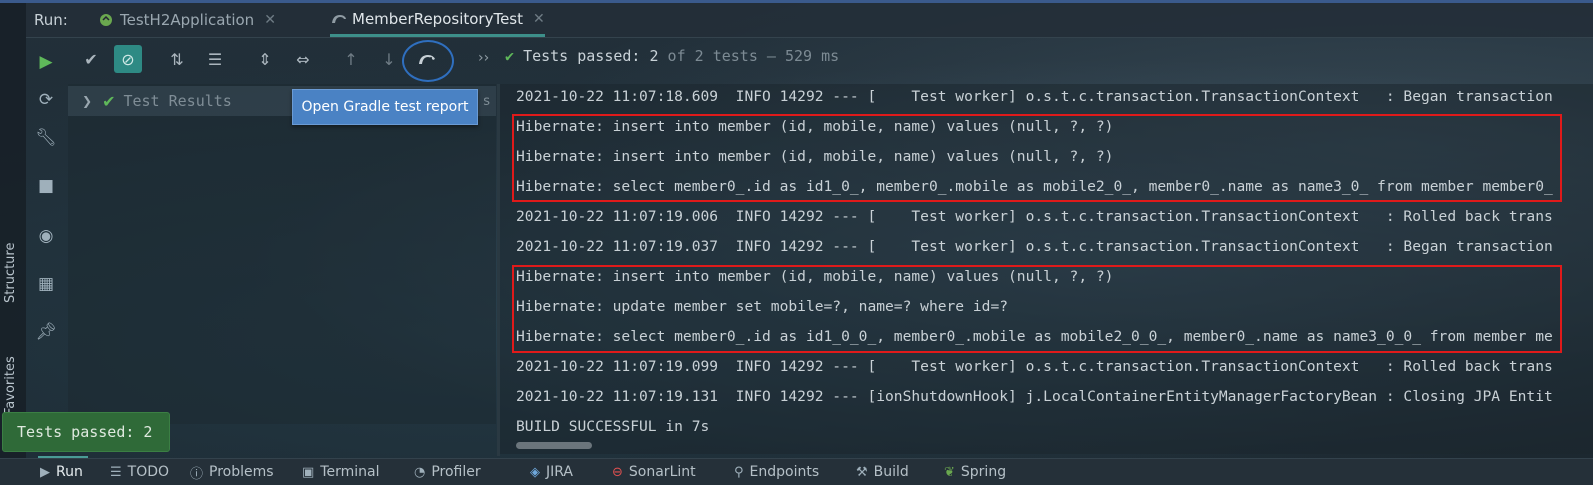  I want to click on side-tab-favorites: Favorites, so click(10, 385).